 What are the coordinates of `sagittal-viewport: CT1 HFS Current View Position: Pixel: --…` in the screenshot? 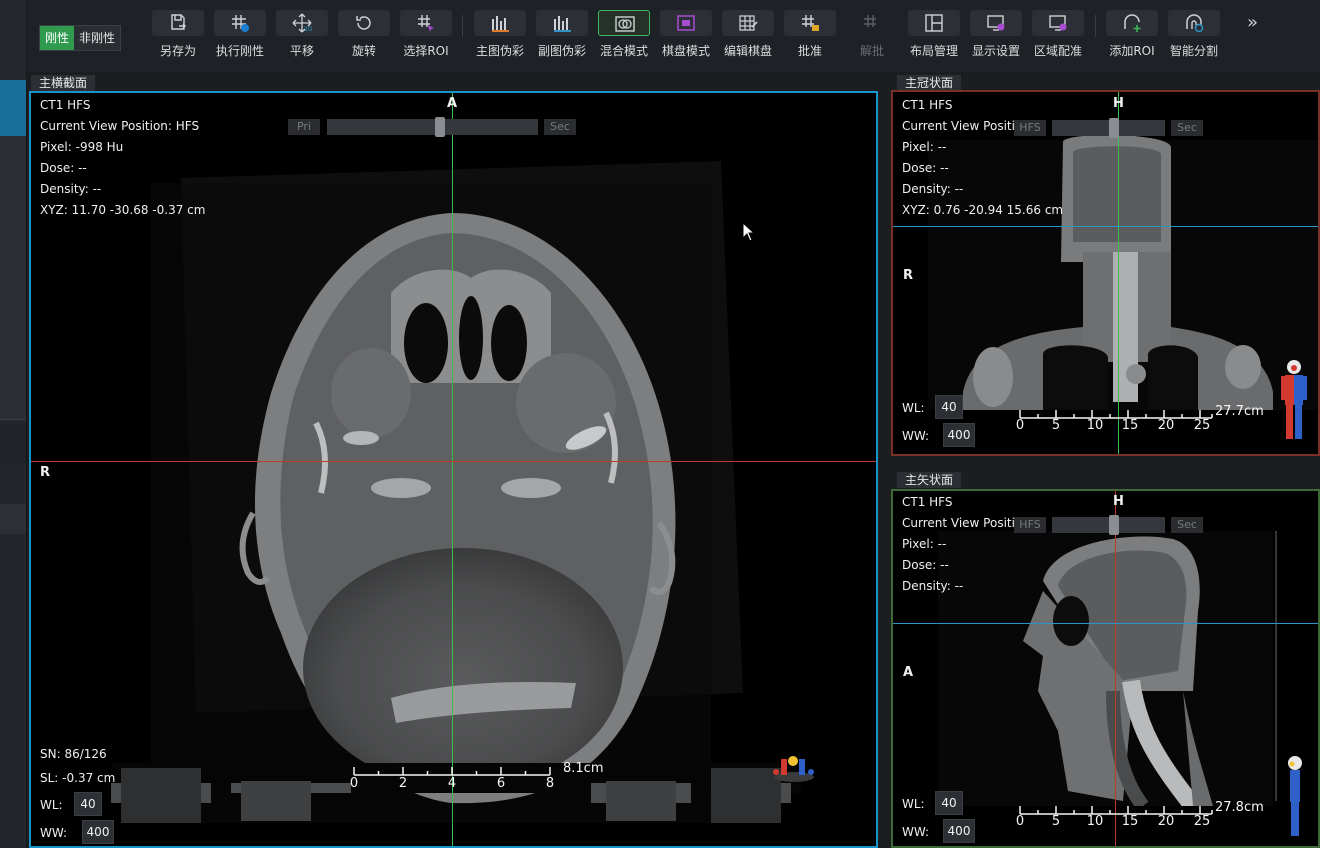 It's located at (1105, 668).